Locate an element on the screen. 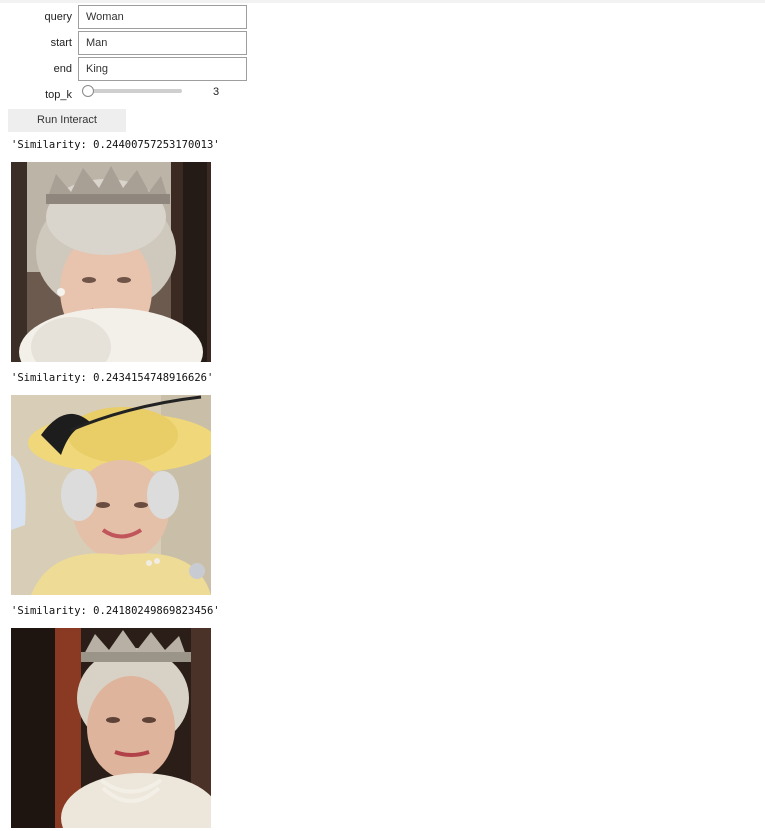 The width and height of the screenshot is (765, 831). run-interact-button: Run Interact is located at coordinates (67, 120).